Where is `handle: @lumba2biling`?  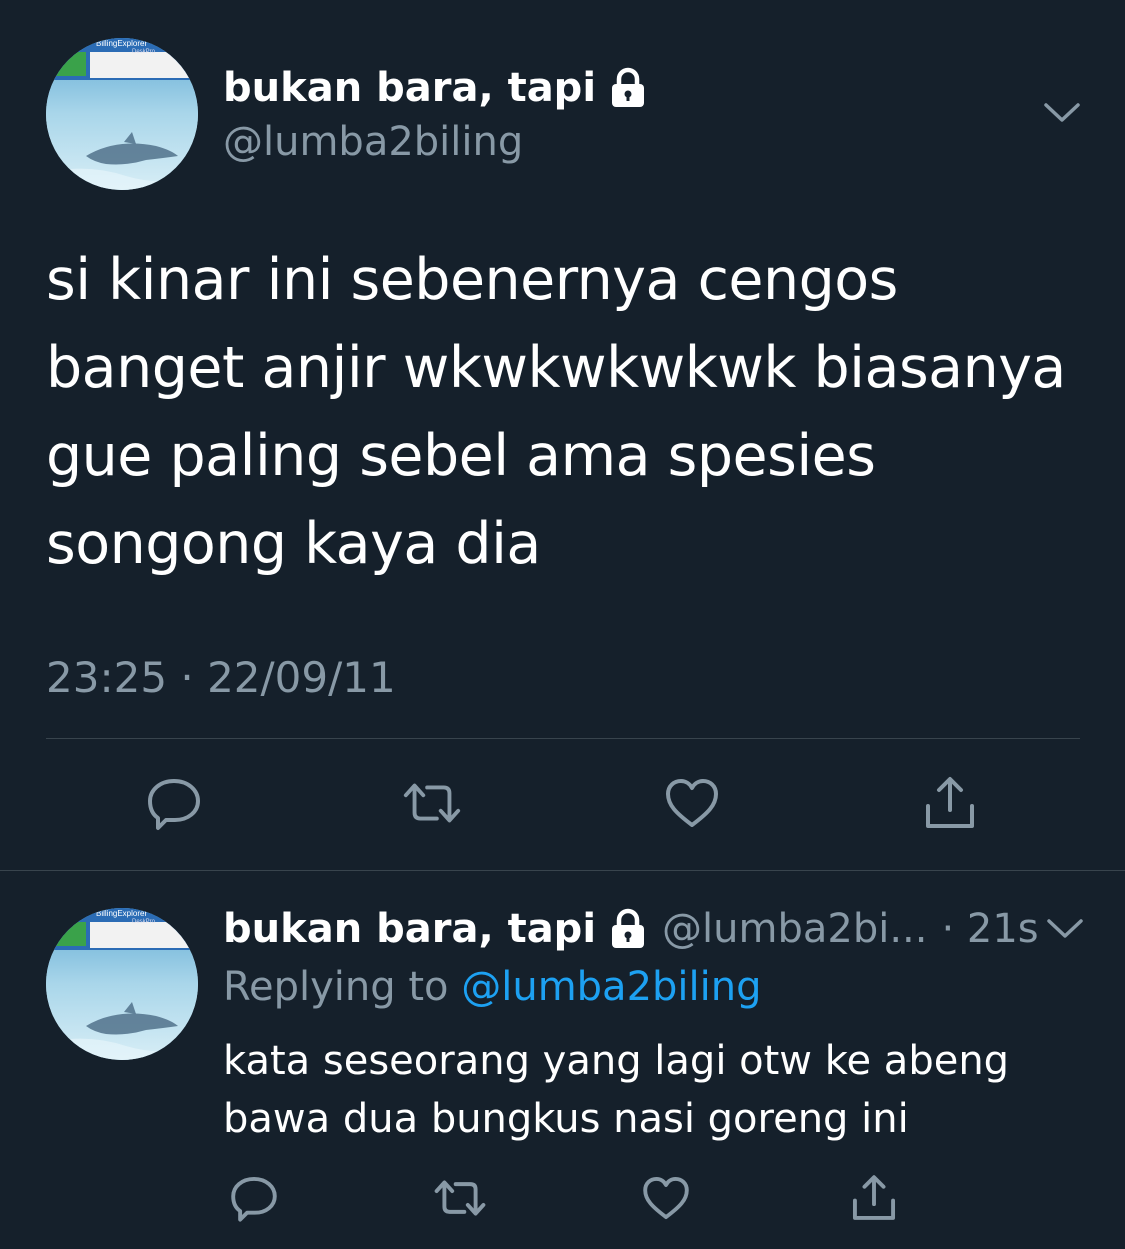 handle: @lumba2biling is located at coordinates (373, 142).